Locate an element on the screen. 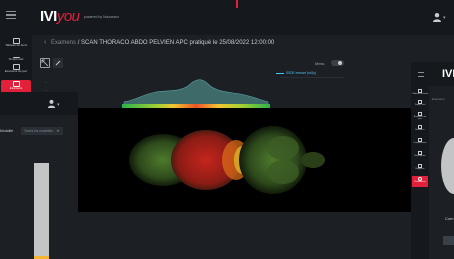 The image size is (454, 259). rw-sidebar-item-today-exams: Examens du jour is located at coordinates (420, 116).